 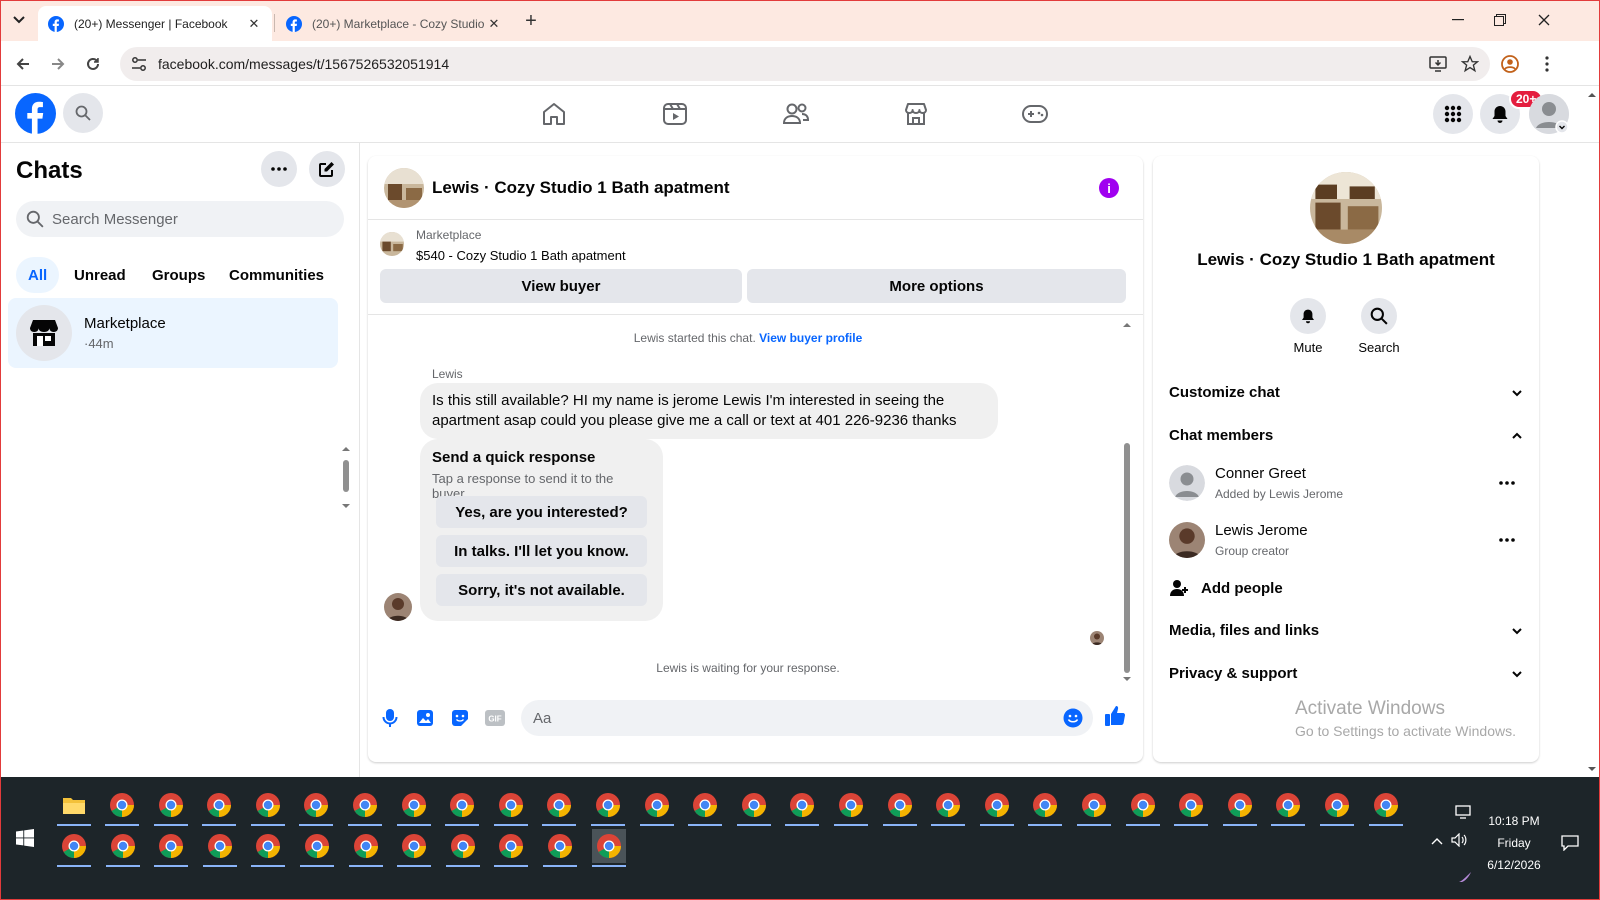 What do you see at coordinates (192, 219) in the screenshot?
I see `search-messenger-input` at bounding box center [192, 219].